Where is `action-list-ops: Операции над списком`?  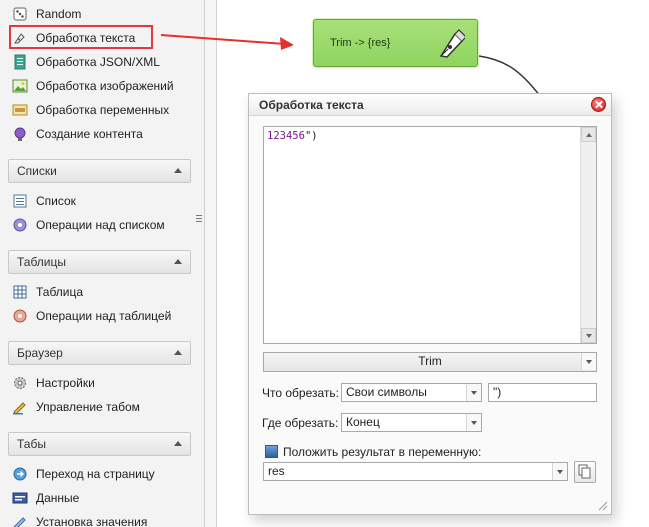
action-list-ops: Операции над списком is located at coordinates (88, 225).